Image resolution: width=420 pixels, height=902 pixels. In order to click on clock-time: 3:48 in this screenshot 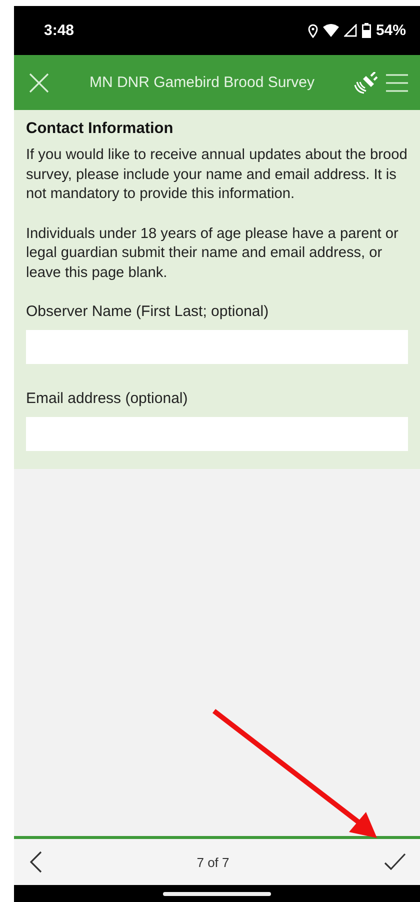, I will do `click(59, 30)`.